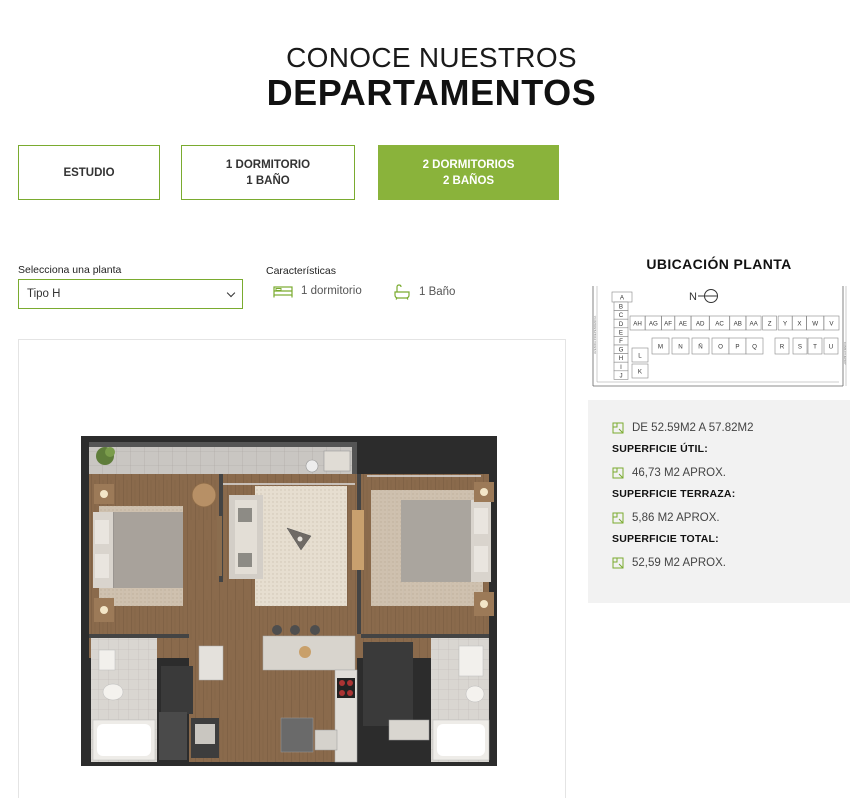  I want to click on site-unit-label: I, so click(621, 367).